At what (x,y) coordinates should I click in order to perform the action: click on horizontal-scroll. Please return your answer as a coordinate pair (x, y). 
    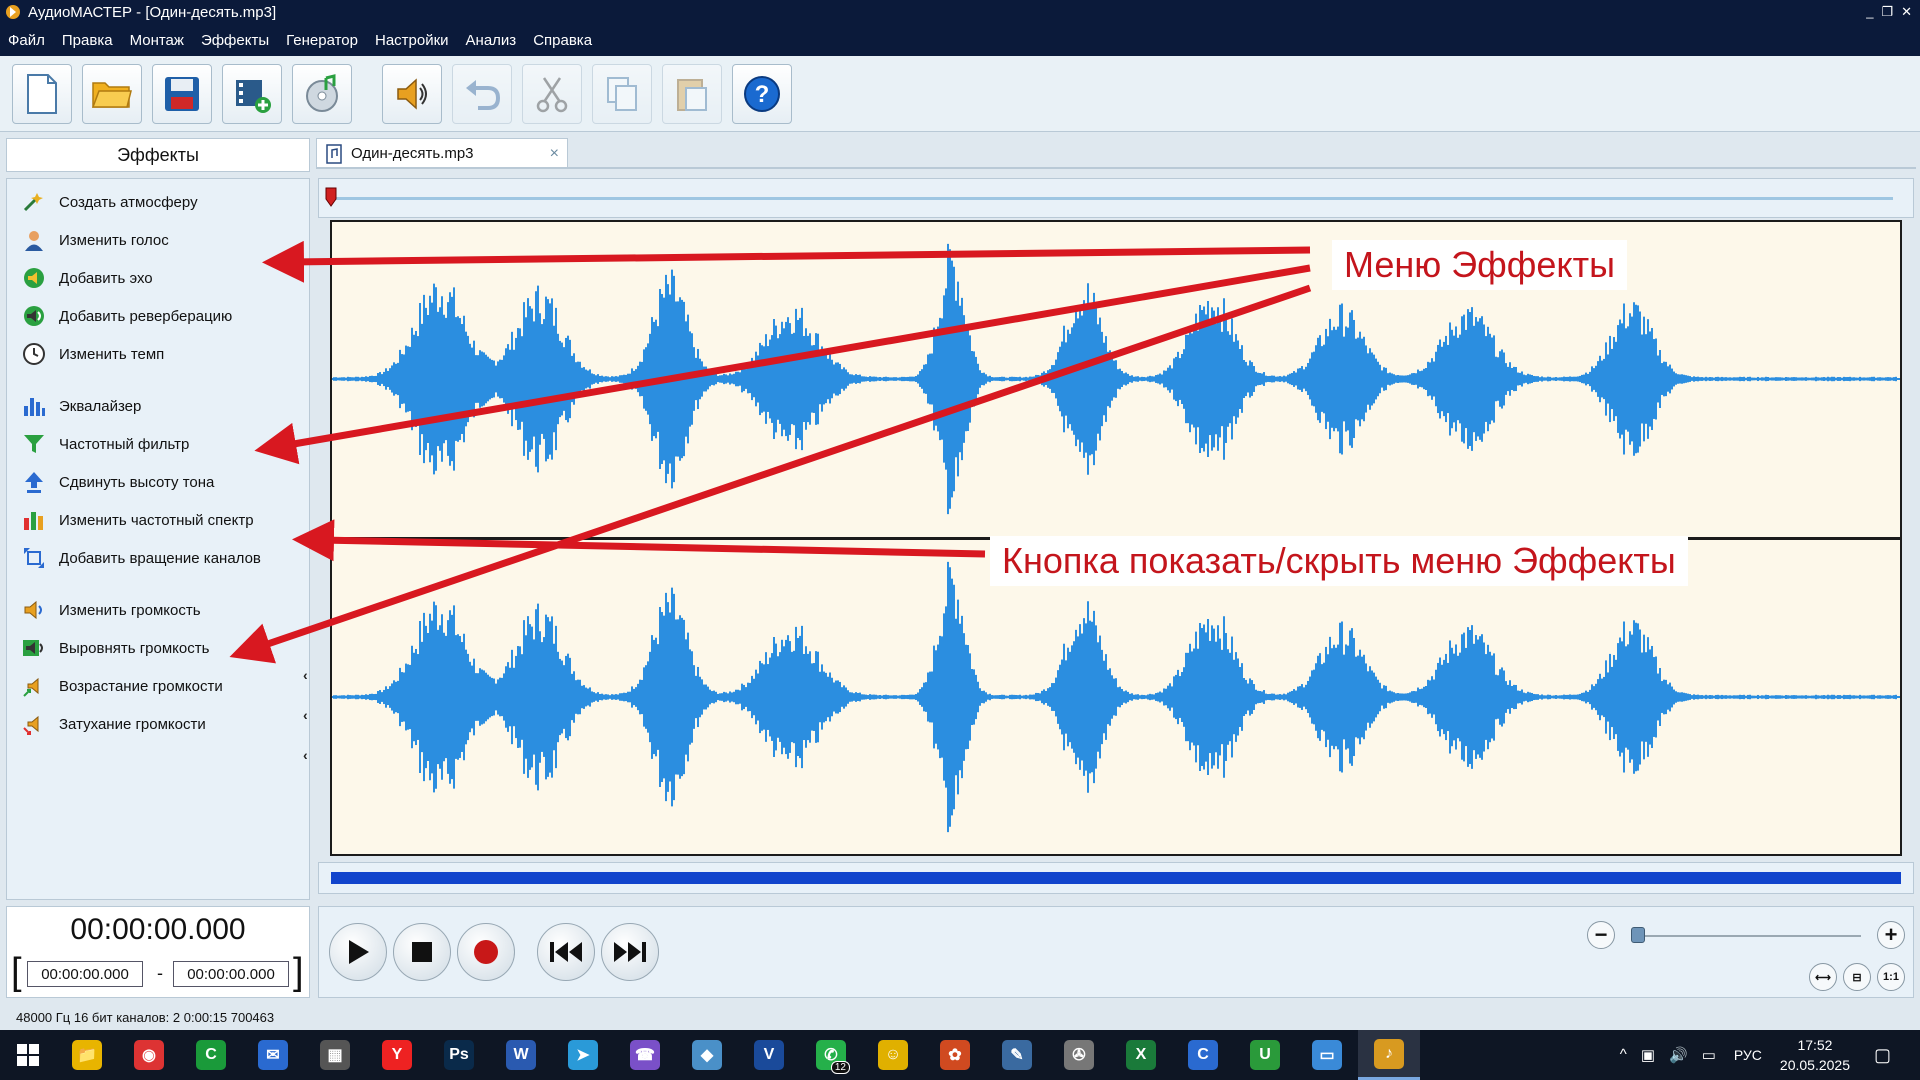
    Looking at the image, I should click on (1116, 878).